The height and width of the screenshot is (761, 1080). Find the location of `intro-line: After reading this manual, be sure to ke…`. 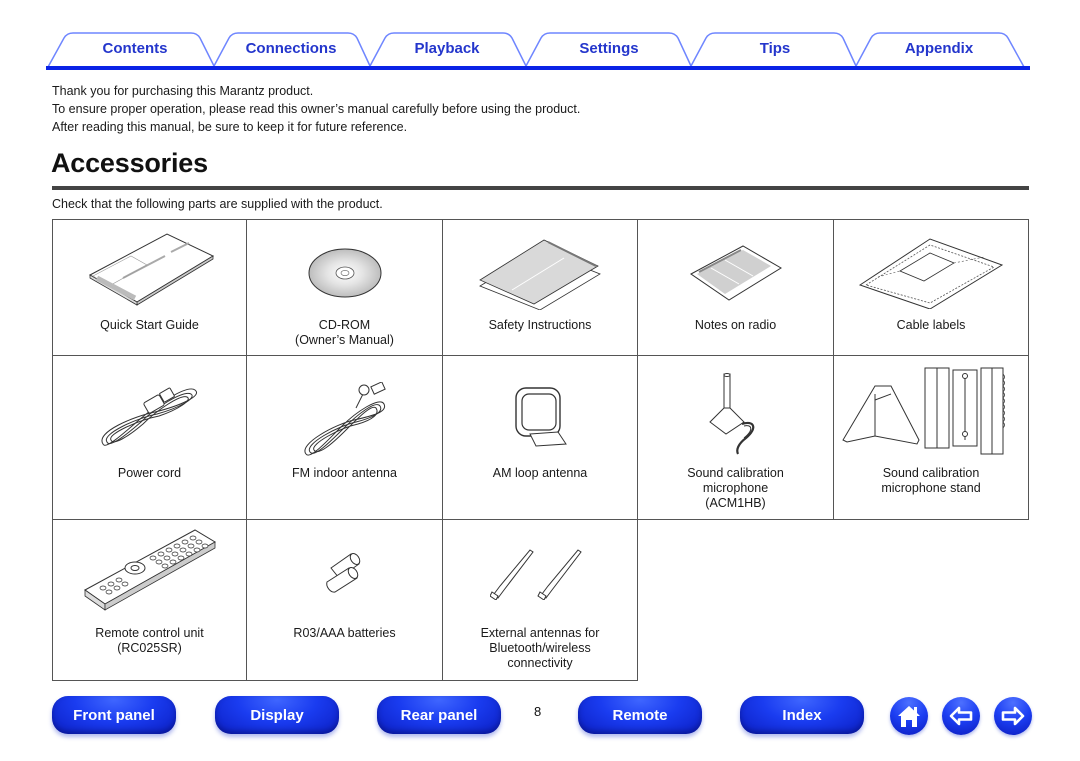

intro-line: After reading this manual, be sure to ke… is located at coordinates (230, 127).